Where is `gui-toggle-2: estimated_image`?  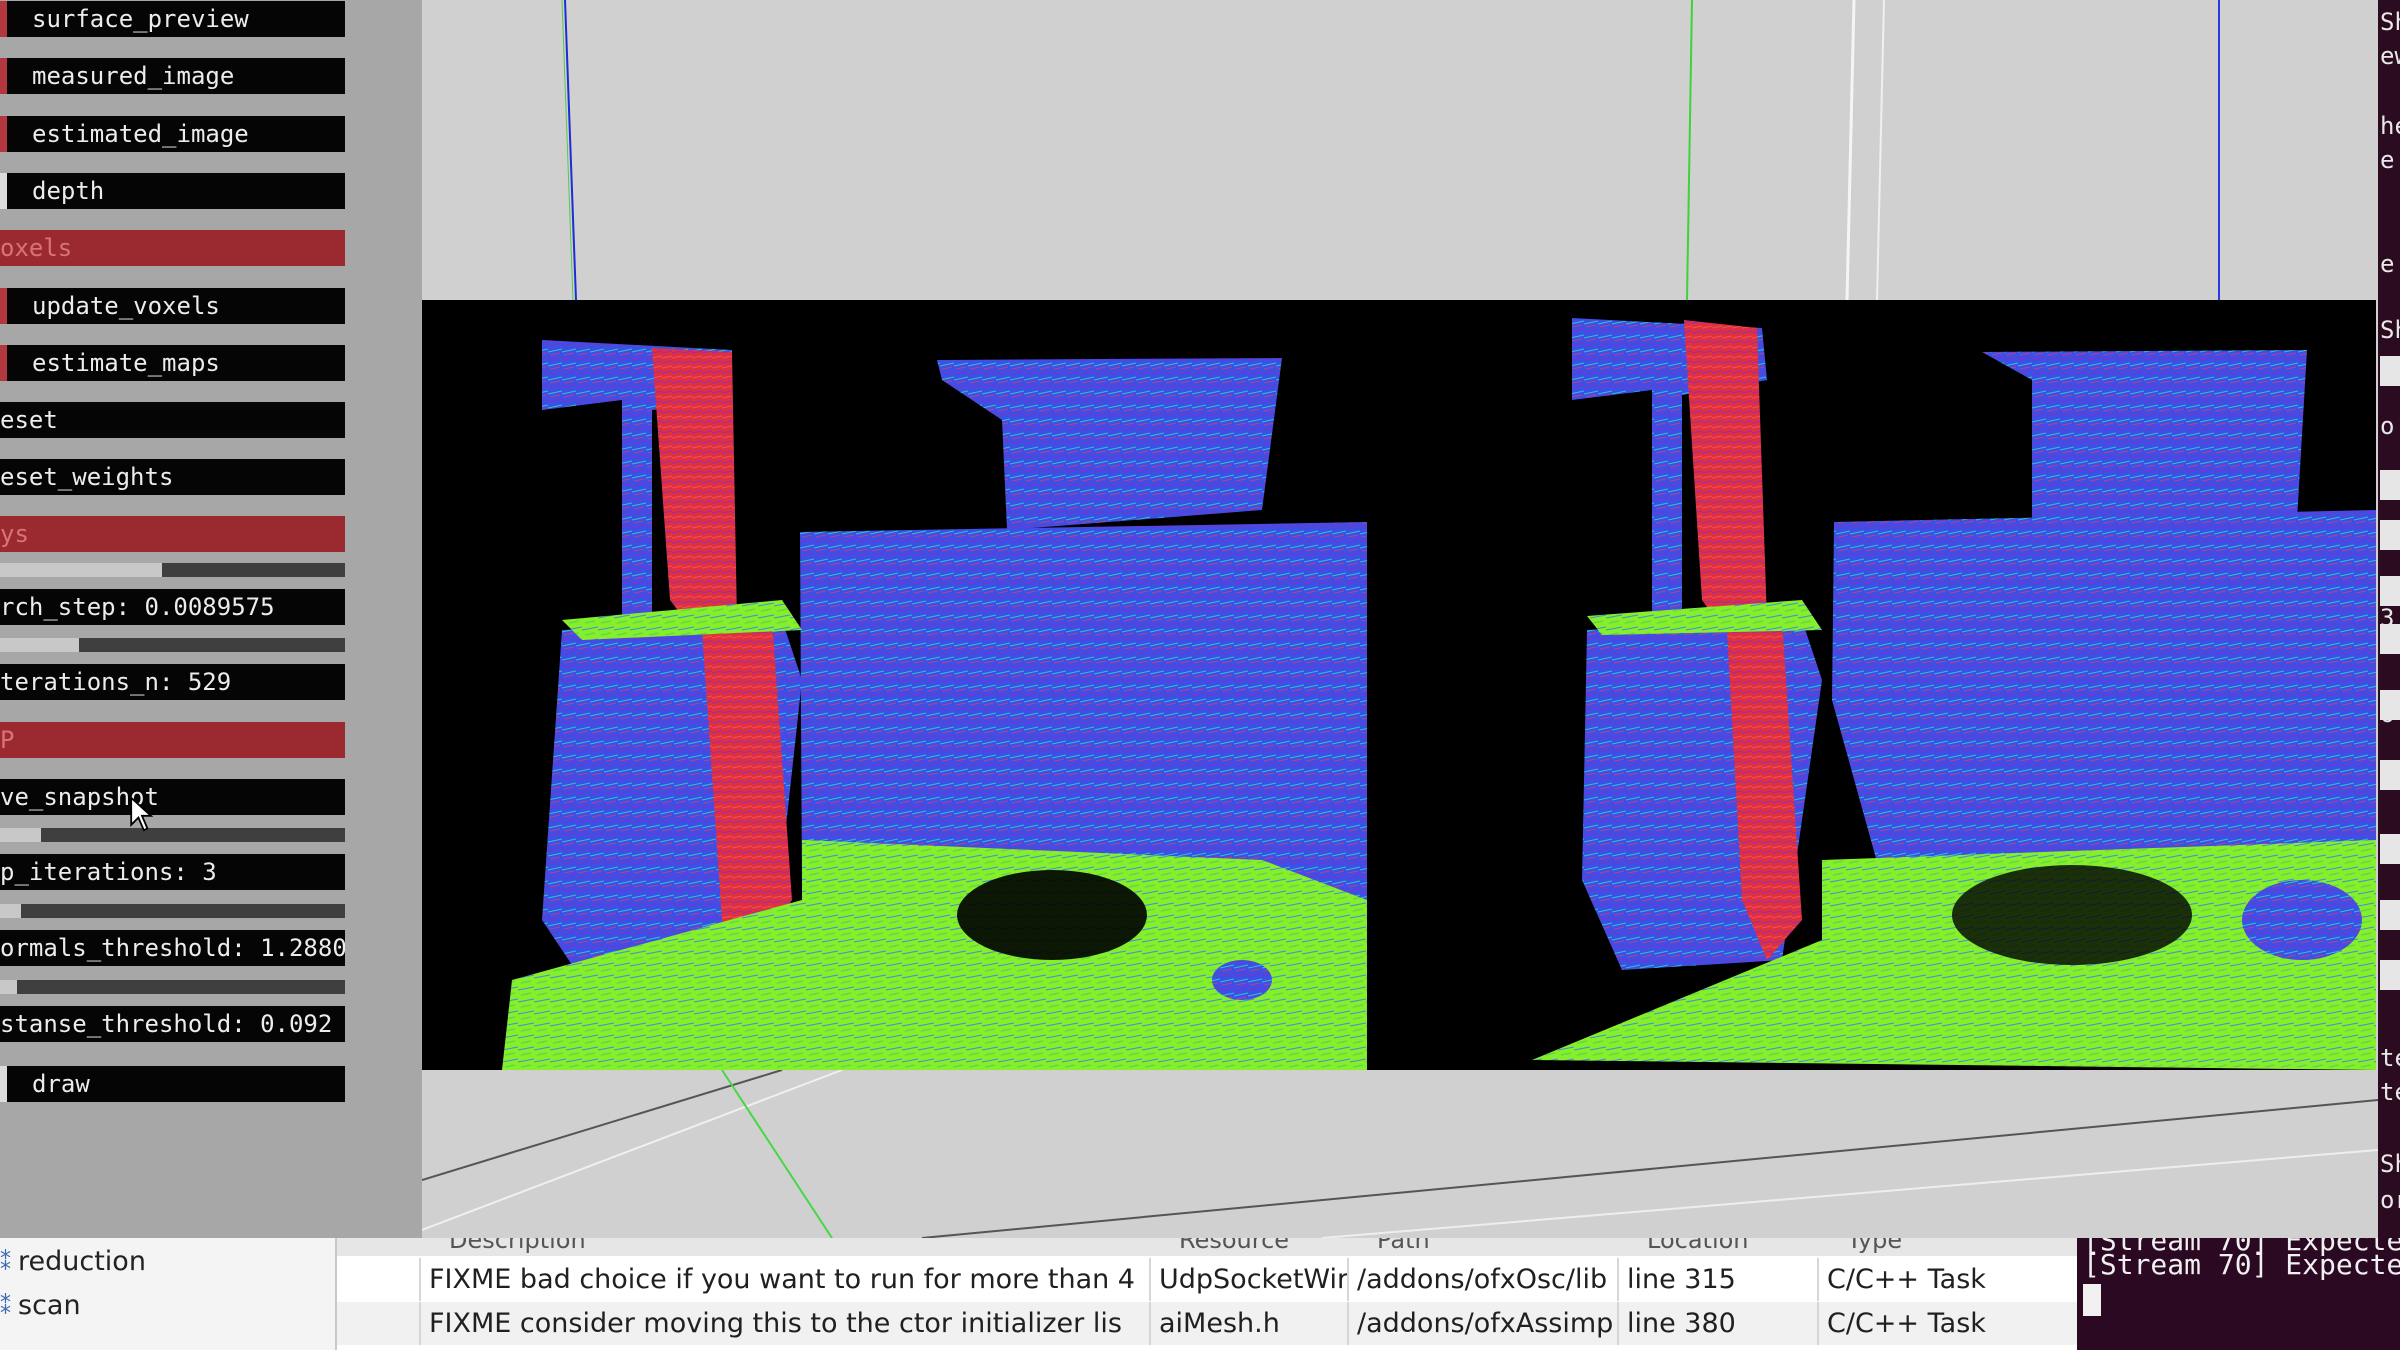
gui-toggle-2: estimated_image is located at coordinates (172, 134).